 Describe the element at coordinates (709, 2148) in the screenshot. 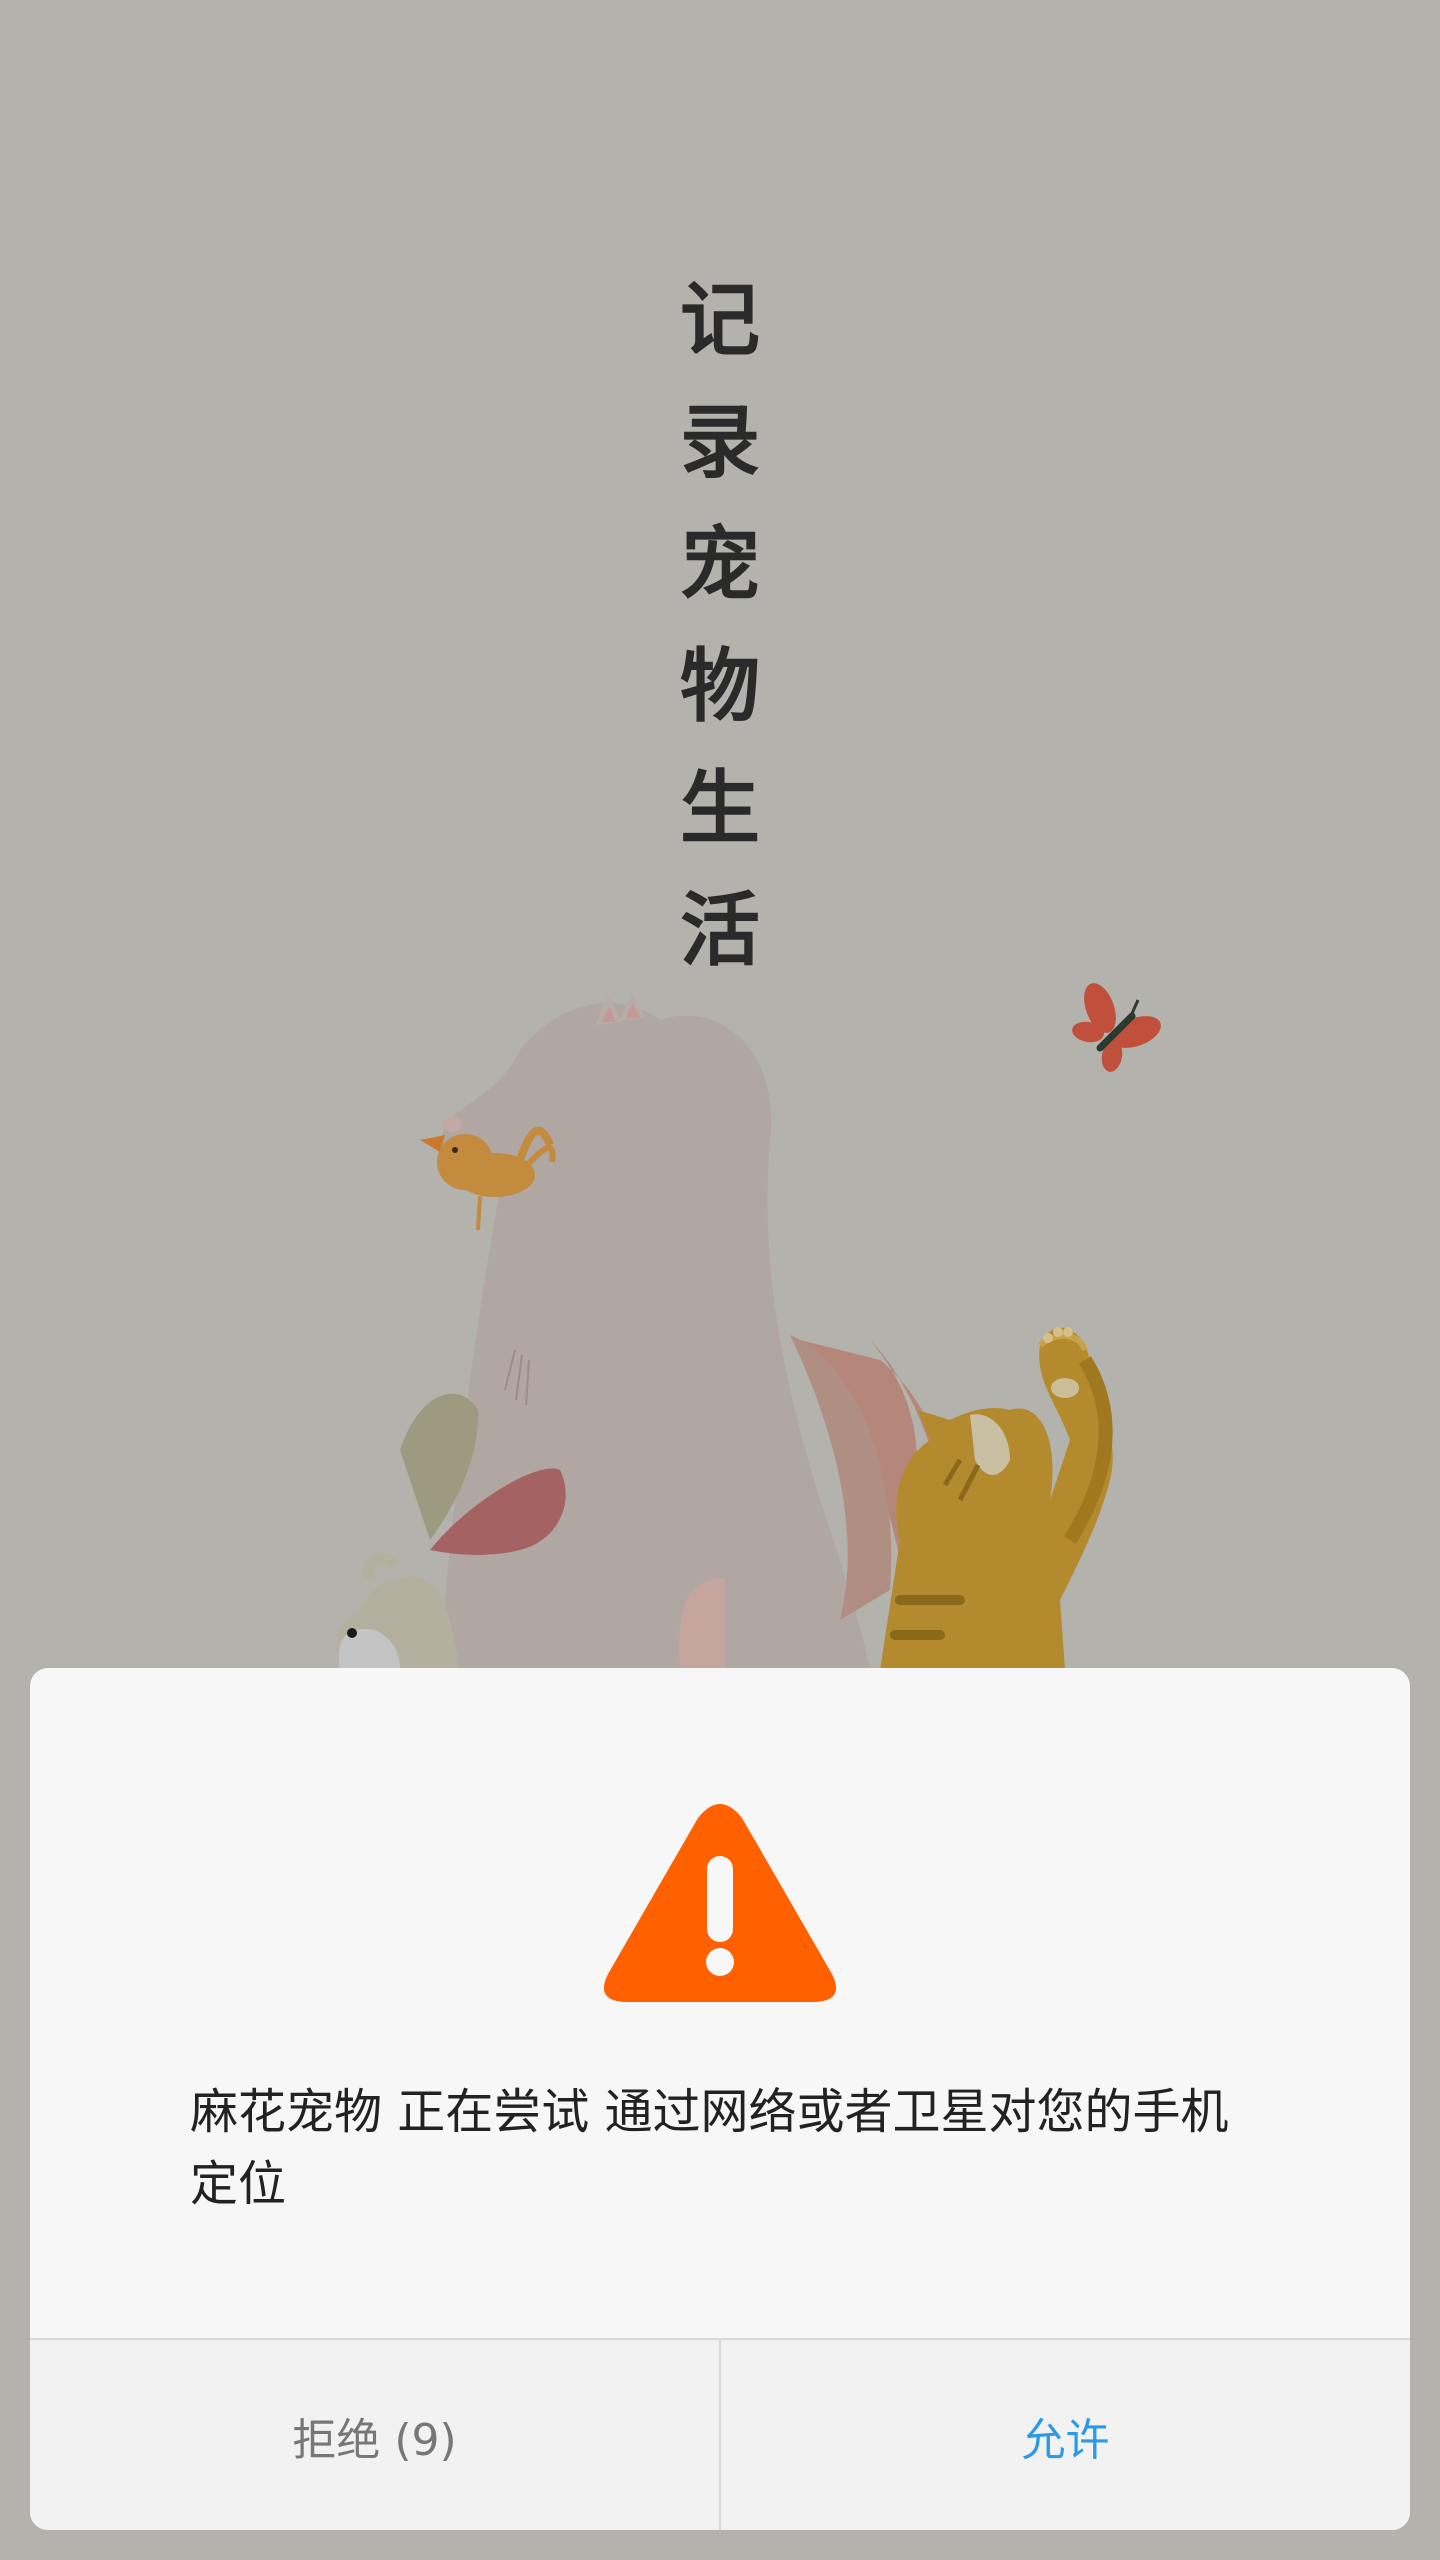

I see `permission-message: 麻花宠物 正在尝试 通过网络或者卫星对您的手机定位` at that location.